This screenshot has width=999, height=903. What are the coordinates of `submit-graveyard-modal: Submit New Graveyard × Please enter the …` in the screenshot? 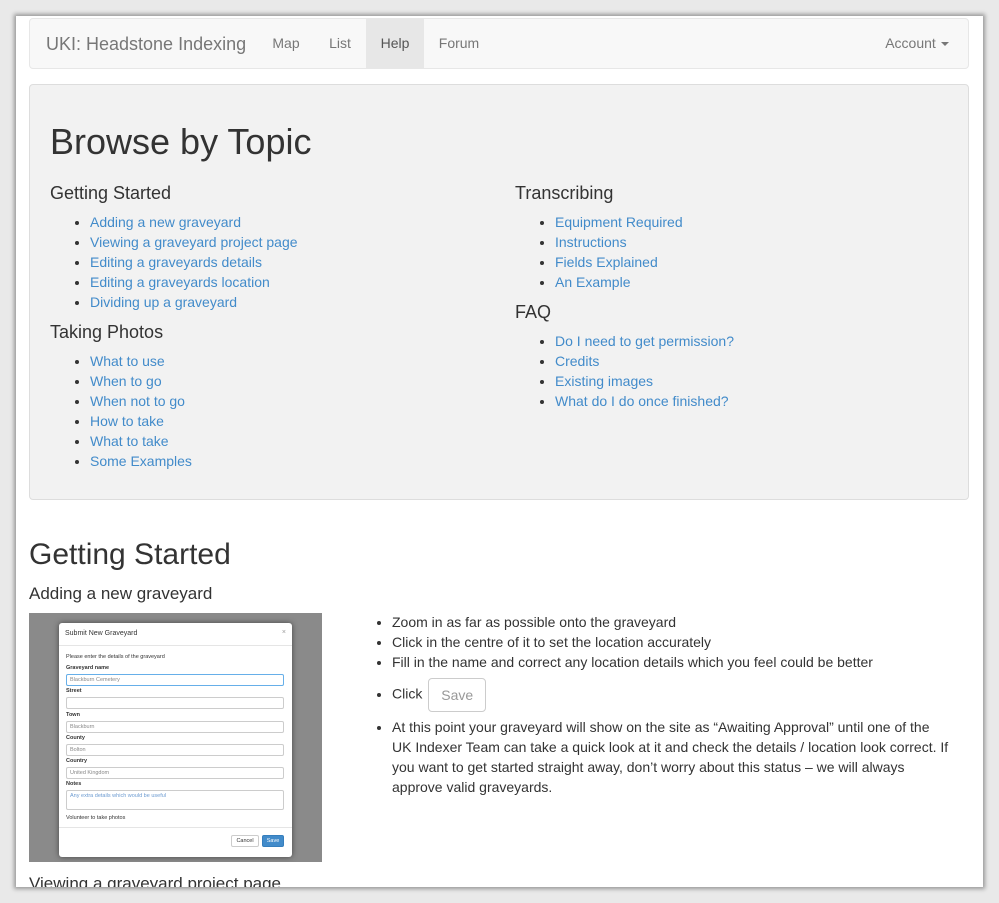 It's located at (175, 740).